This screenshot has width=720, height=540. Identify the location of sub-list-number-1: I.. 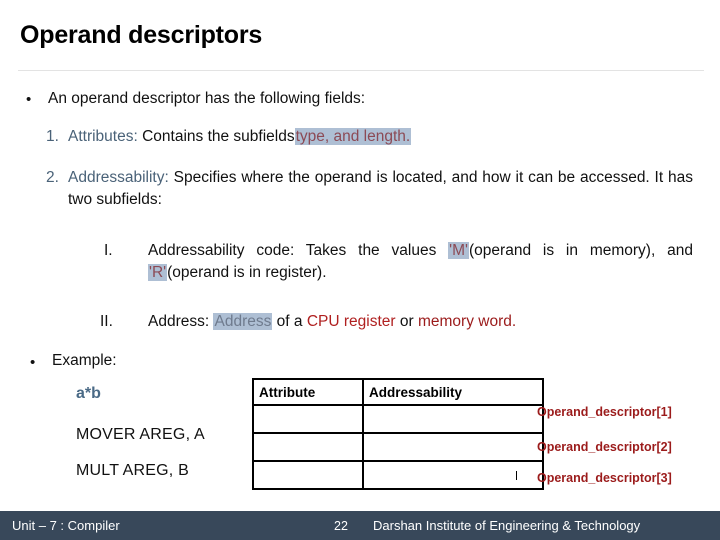
(108, 250).